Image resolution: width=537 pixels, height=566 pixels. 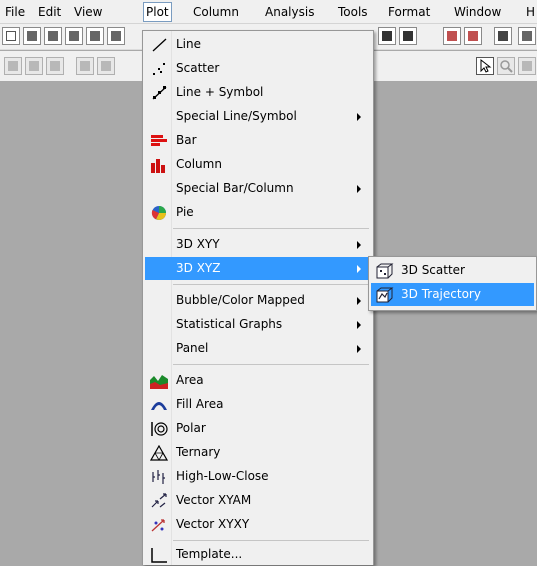 What do you see at coordinates (441, 294) in the screenshot?
I see `menu-item-label: 3D Trajectory` at bounding box center [441, 294].